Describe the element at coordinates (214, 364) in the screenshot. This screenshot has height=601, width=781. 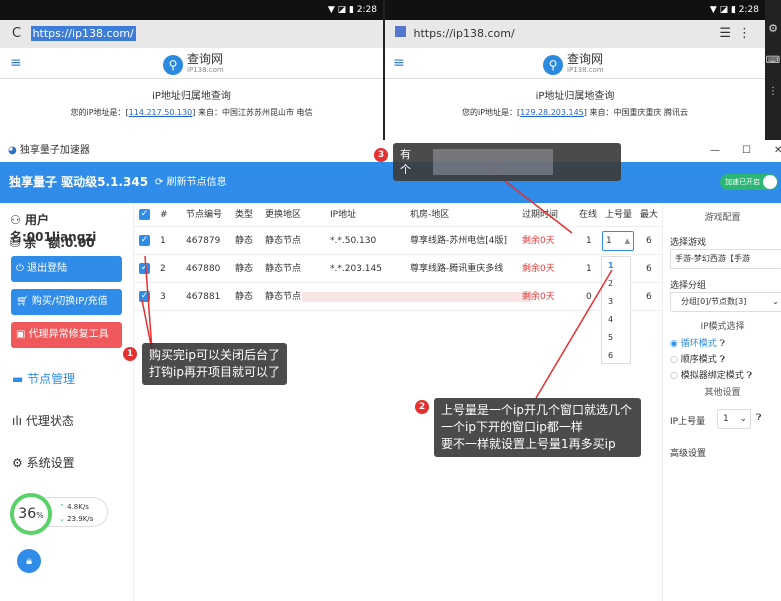
I see `annotation-bubble: 购买完ip可以关闭后台了 打钩ip再开项目就可以了` at that location.